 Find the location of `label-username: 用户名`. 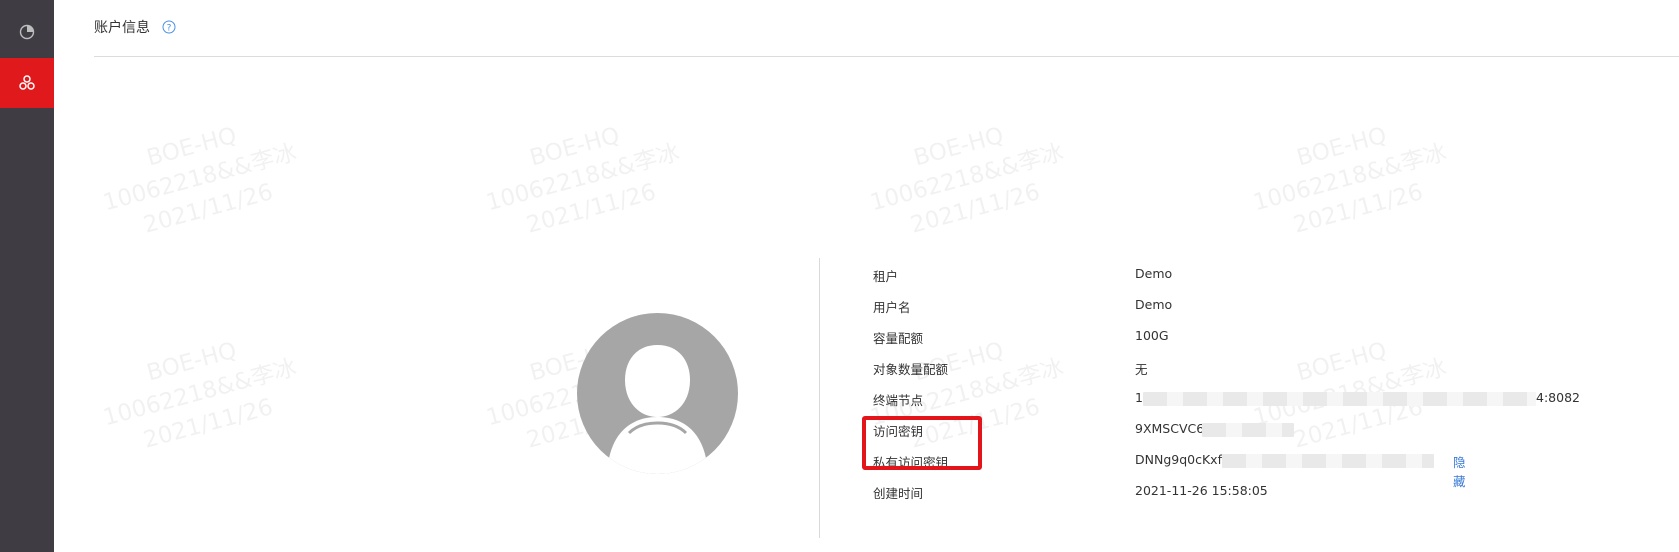

label-username: 用户名 is located at coordinates (892, 307).